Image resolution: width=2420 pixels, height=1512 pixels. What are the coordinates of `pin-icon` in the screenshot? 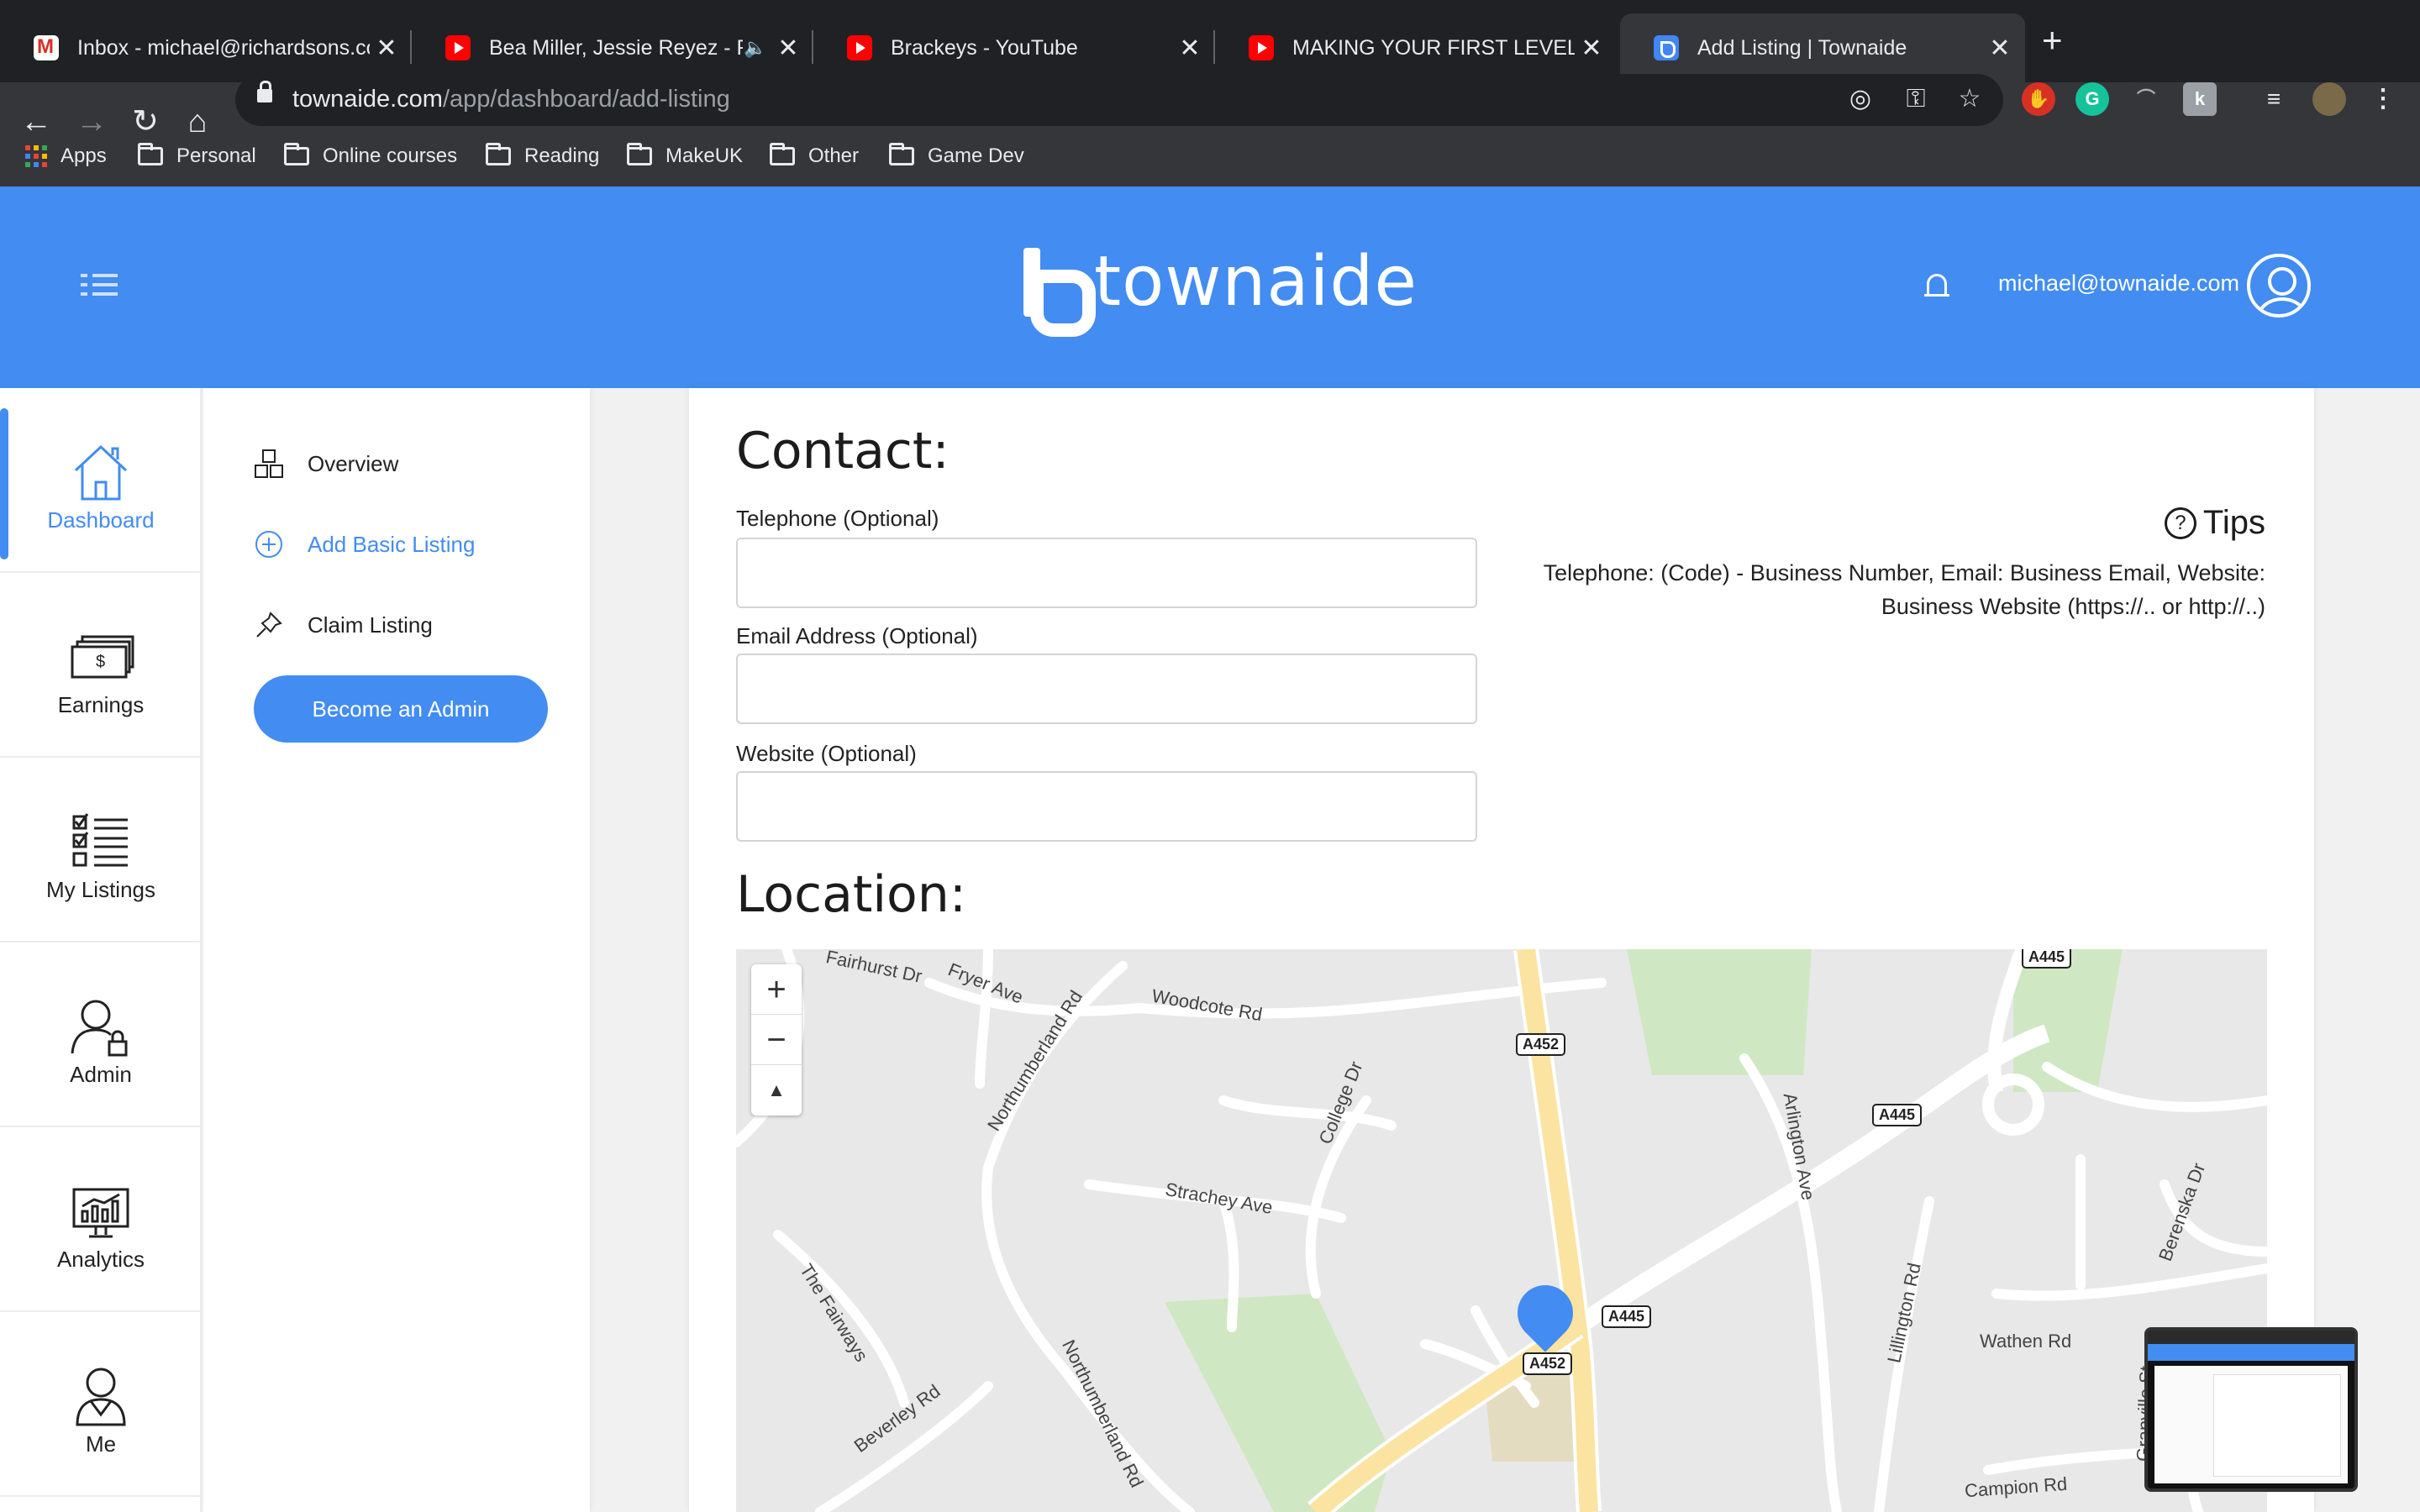 It's located at (269, 625).